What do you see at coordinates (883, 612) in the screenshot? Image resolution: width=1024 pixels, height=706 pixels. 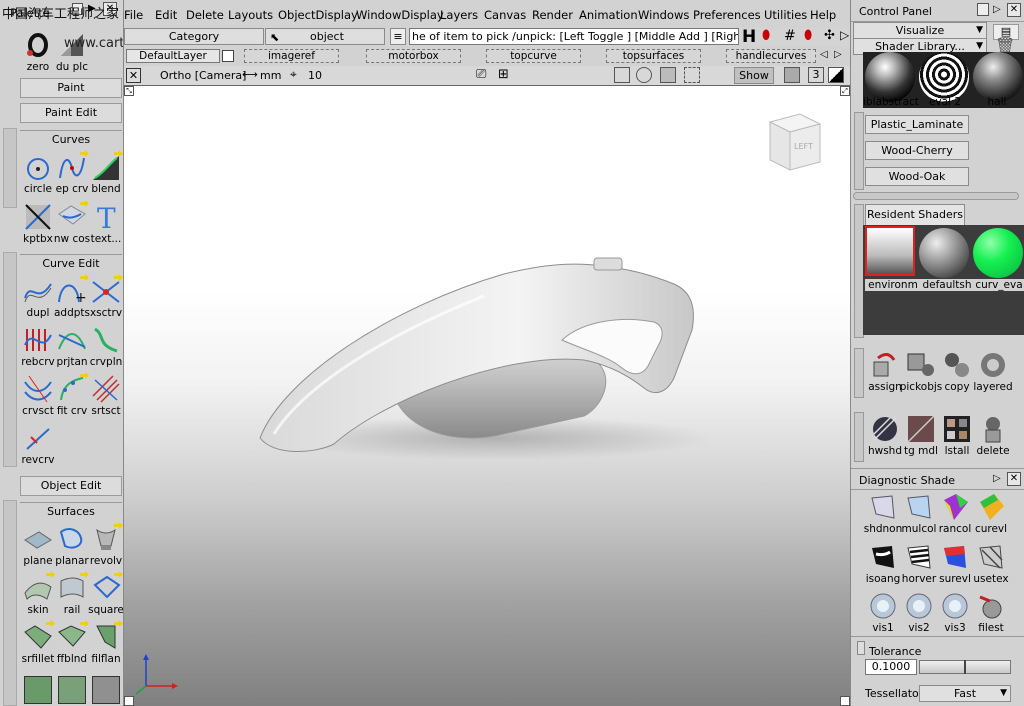 I see `tool-vis1: vis1` at bounding box center [883, 612].